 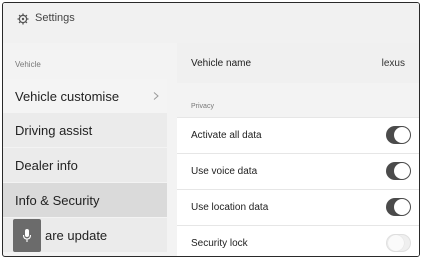 I want to click on sidebar-item-label: Vehicle customise, so click(x=67, y=96).